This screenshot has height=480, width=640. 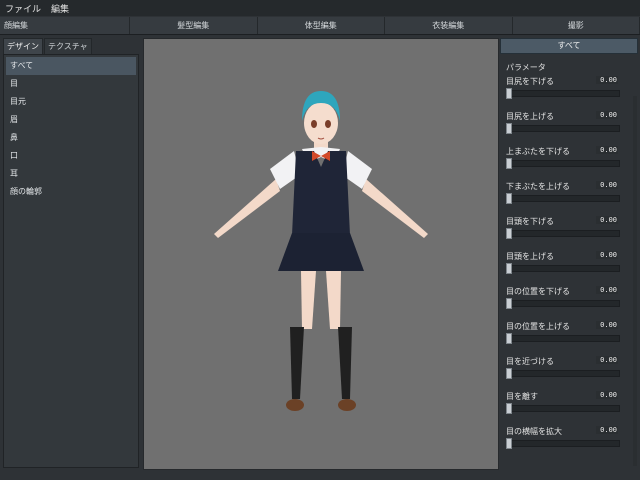 I want to click on right-eye, so click(x=328, y=124).